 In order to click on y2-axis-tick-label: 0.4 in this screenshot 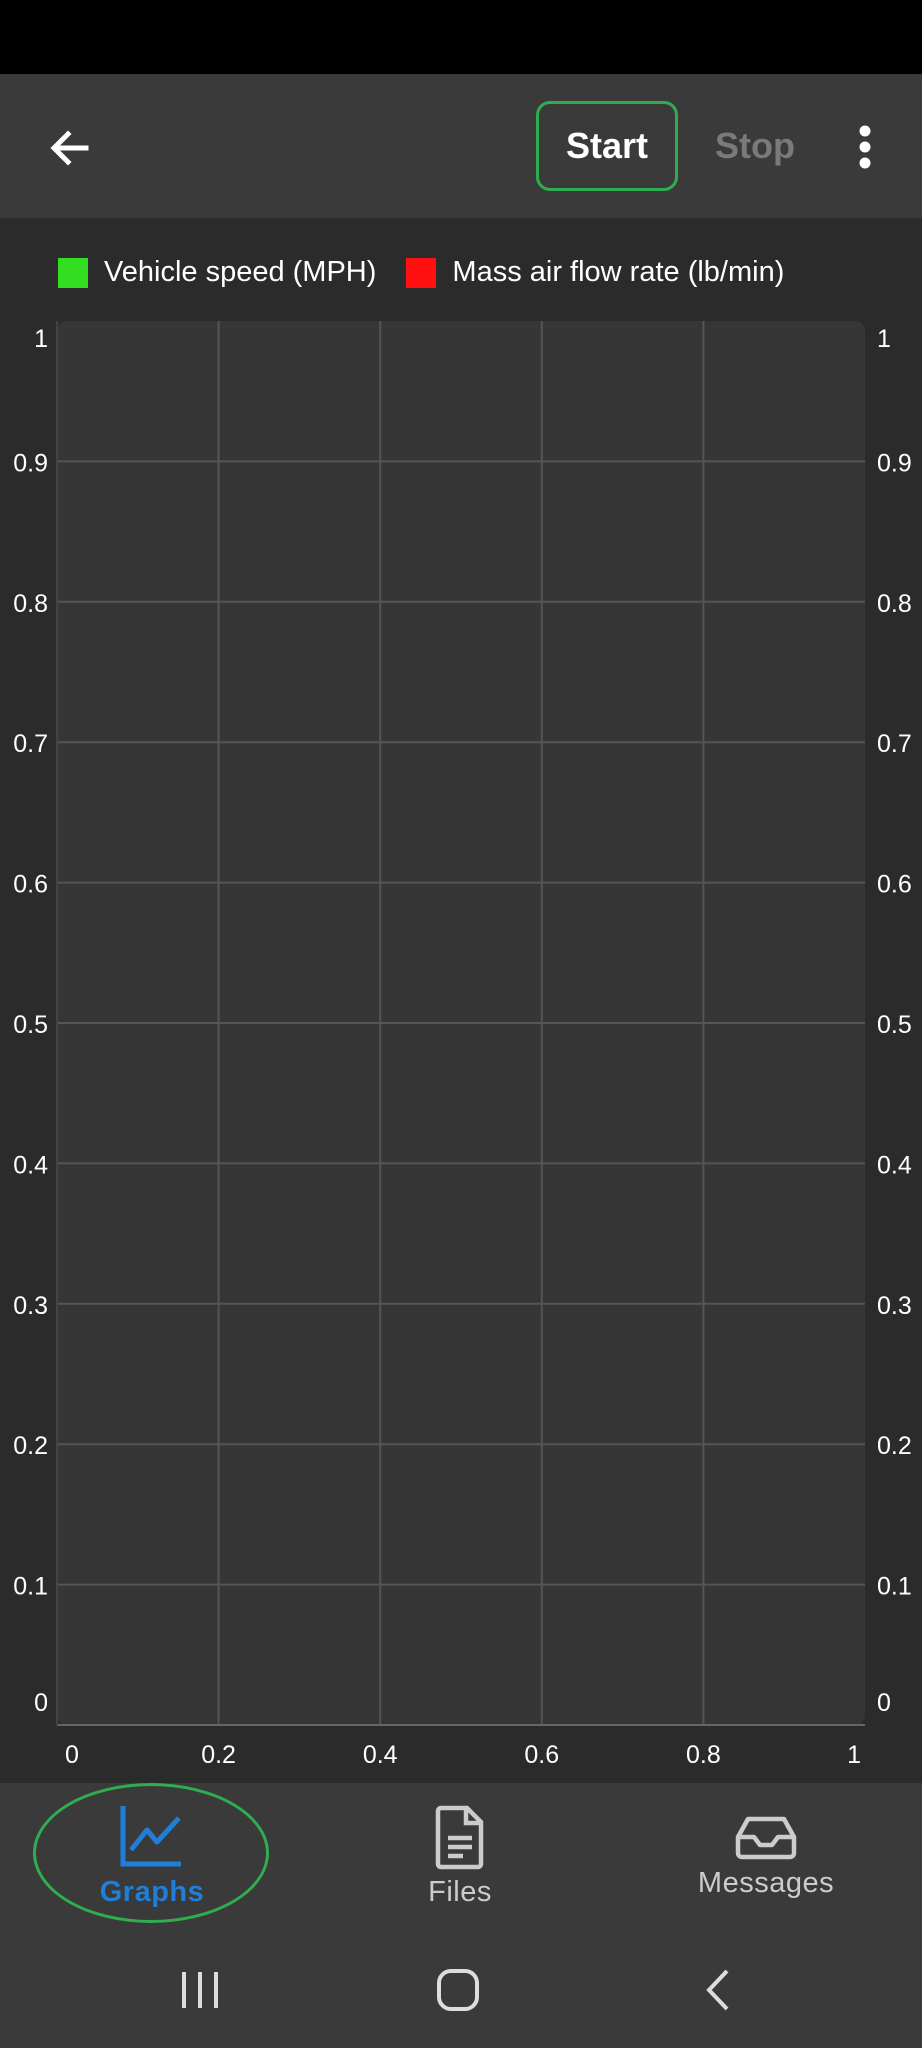, I will do `click(894, 1165)`.